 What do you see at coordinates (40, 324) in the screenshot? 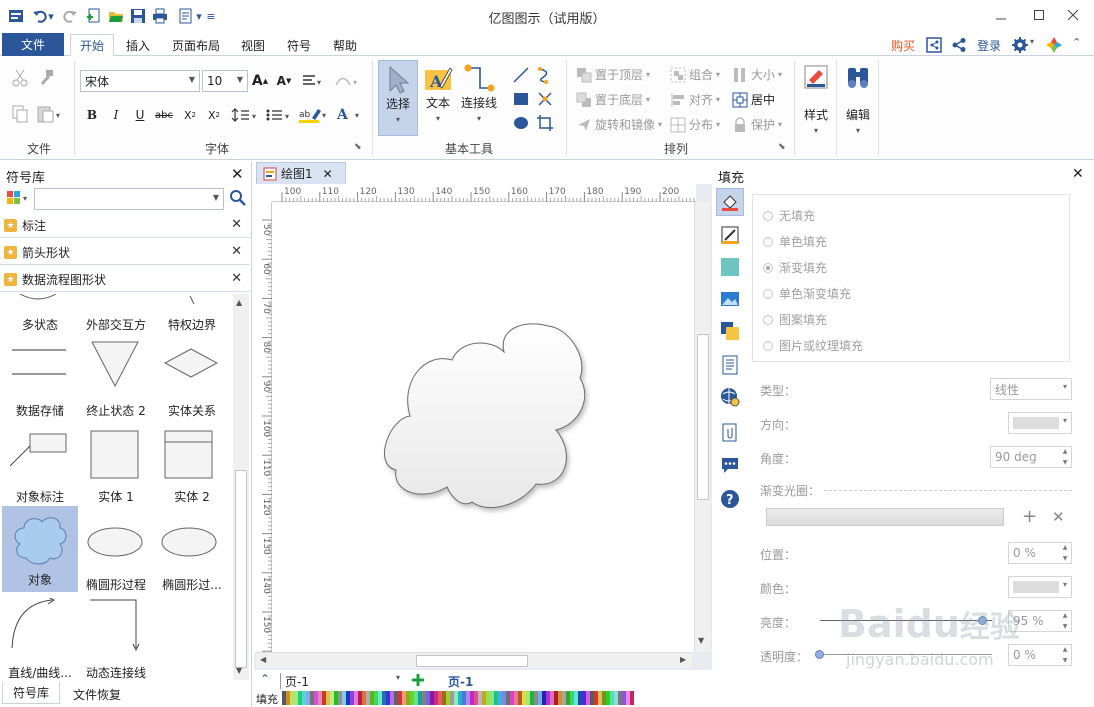
I see `shape-label-multi-state: 多状态` at bounding box center [40, 324].